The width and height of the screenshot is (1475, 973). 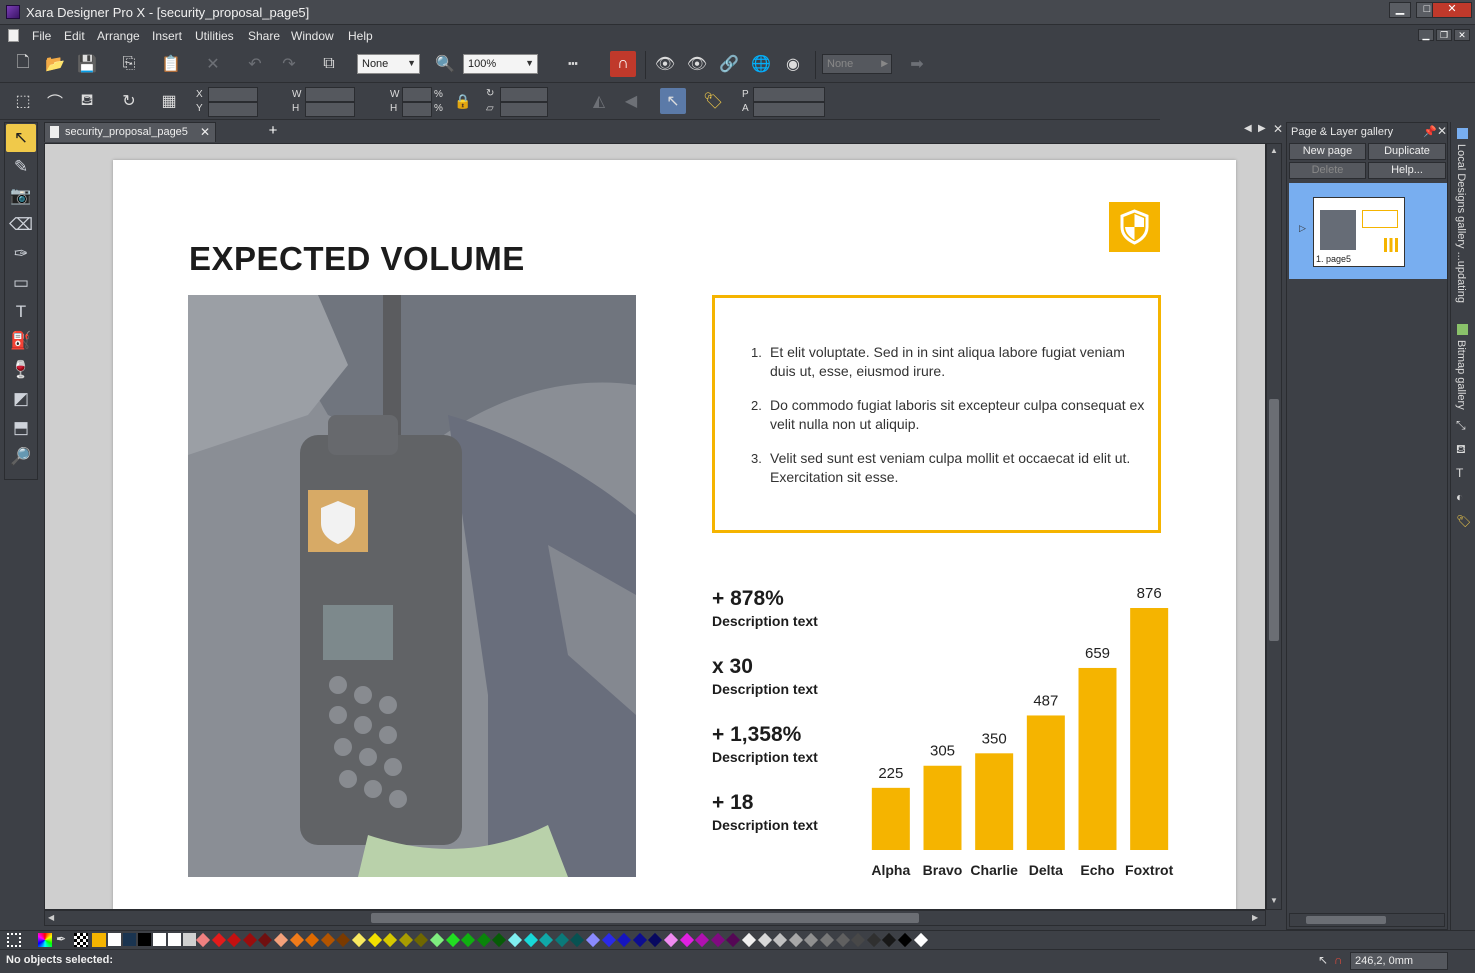 I want to click on broadcast-button: ◉, so click(x=793, y=64).